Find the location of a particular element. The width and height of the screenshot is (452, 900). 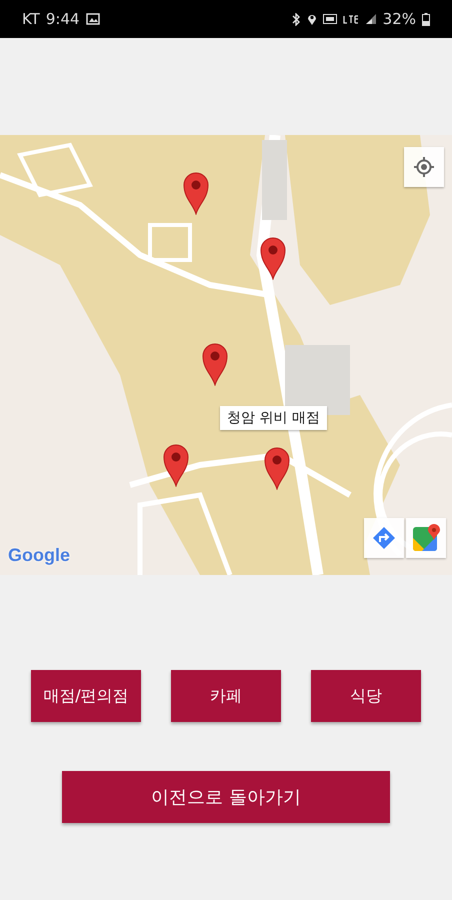

maps-app-icon is located at coordinates (426, 538).